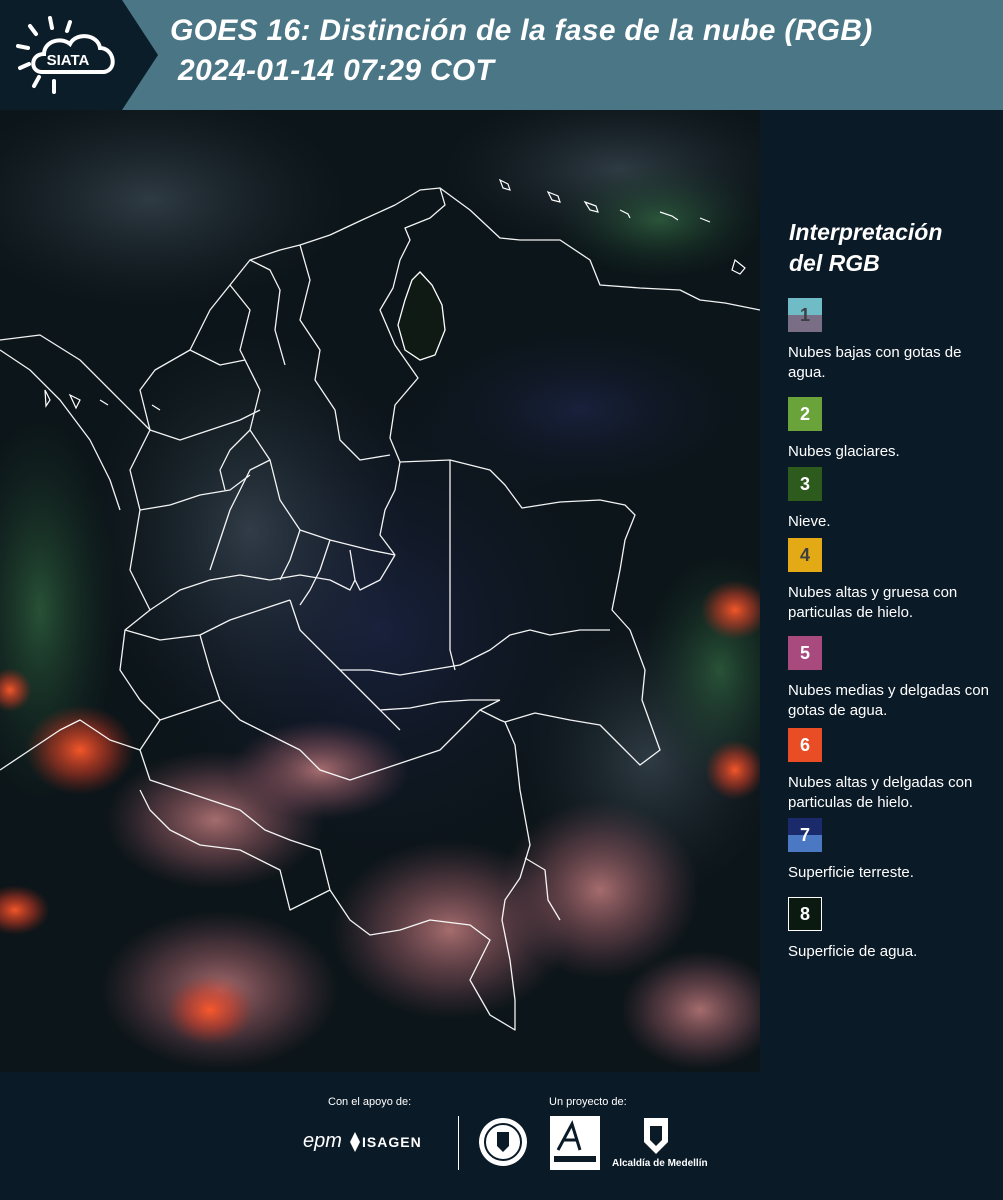  What do you see at coordinates (844, 451) in the screenshot?
I see `legend-description: Nubes glaciares.` at bounding box center [844, 451].